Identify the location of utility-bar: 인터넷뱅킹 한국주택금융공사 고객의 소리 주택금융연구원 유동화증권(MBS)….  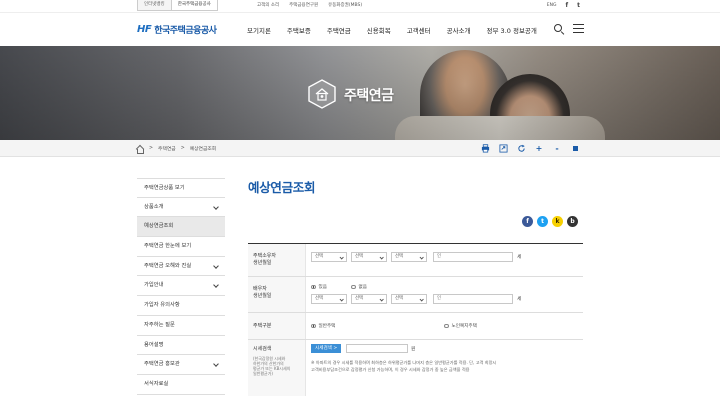
(360, 6).